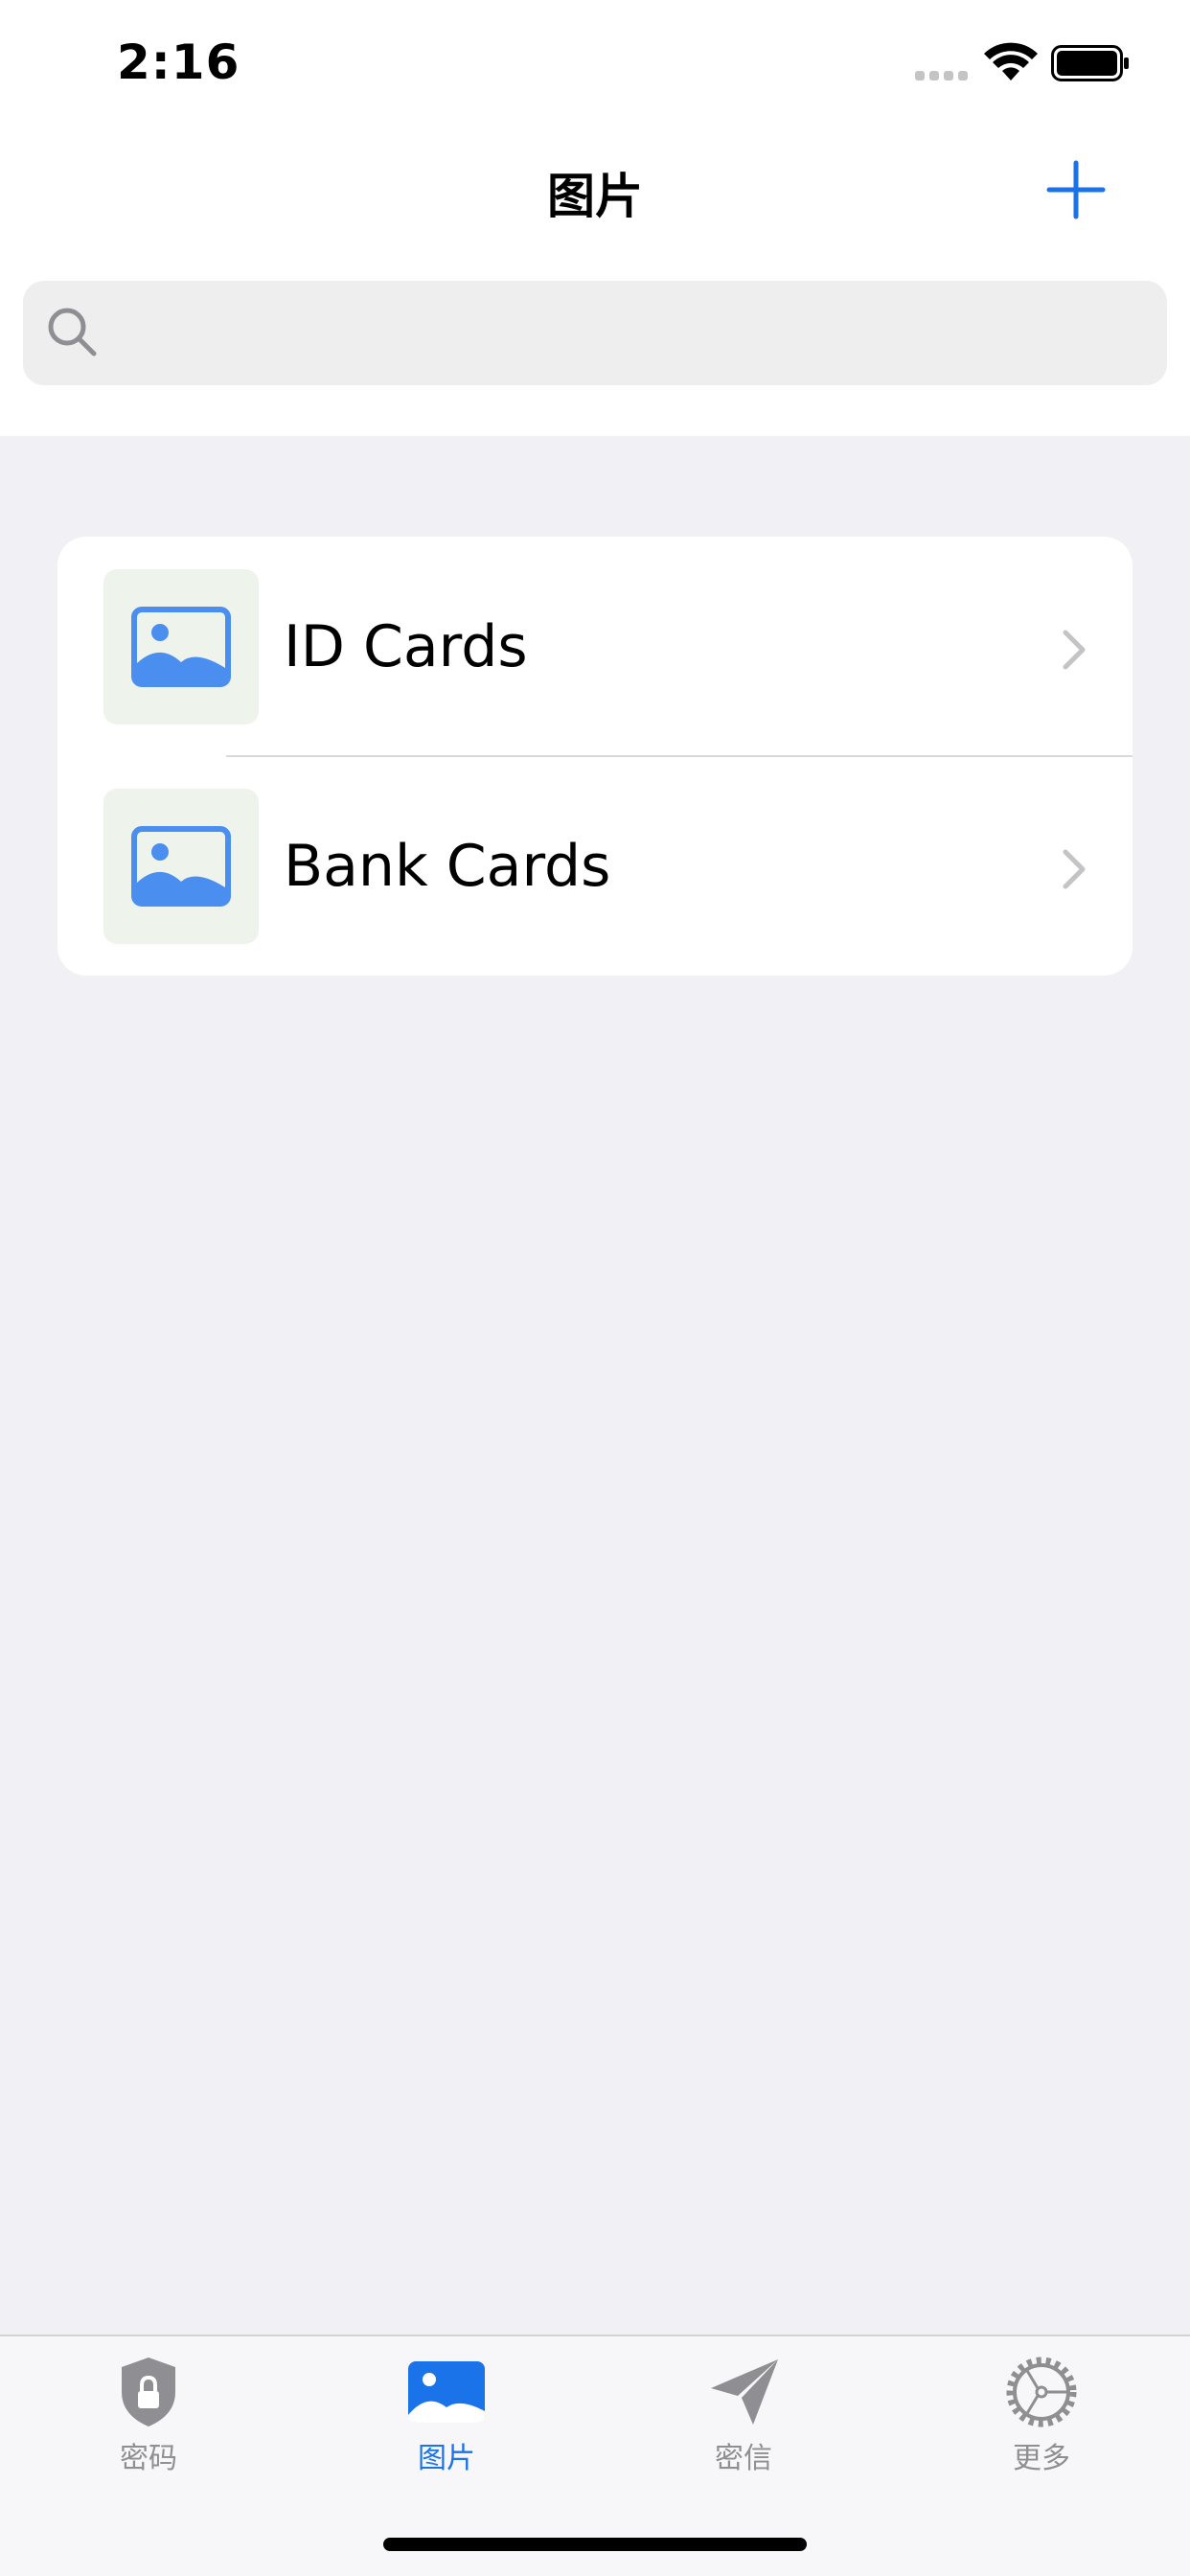 The height and width of the screenshot is (2576, 1190). I want to click on tab-more: 更多, so click(1041, 2423).